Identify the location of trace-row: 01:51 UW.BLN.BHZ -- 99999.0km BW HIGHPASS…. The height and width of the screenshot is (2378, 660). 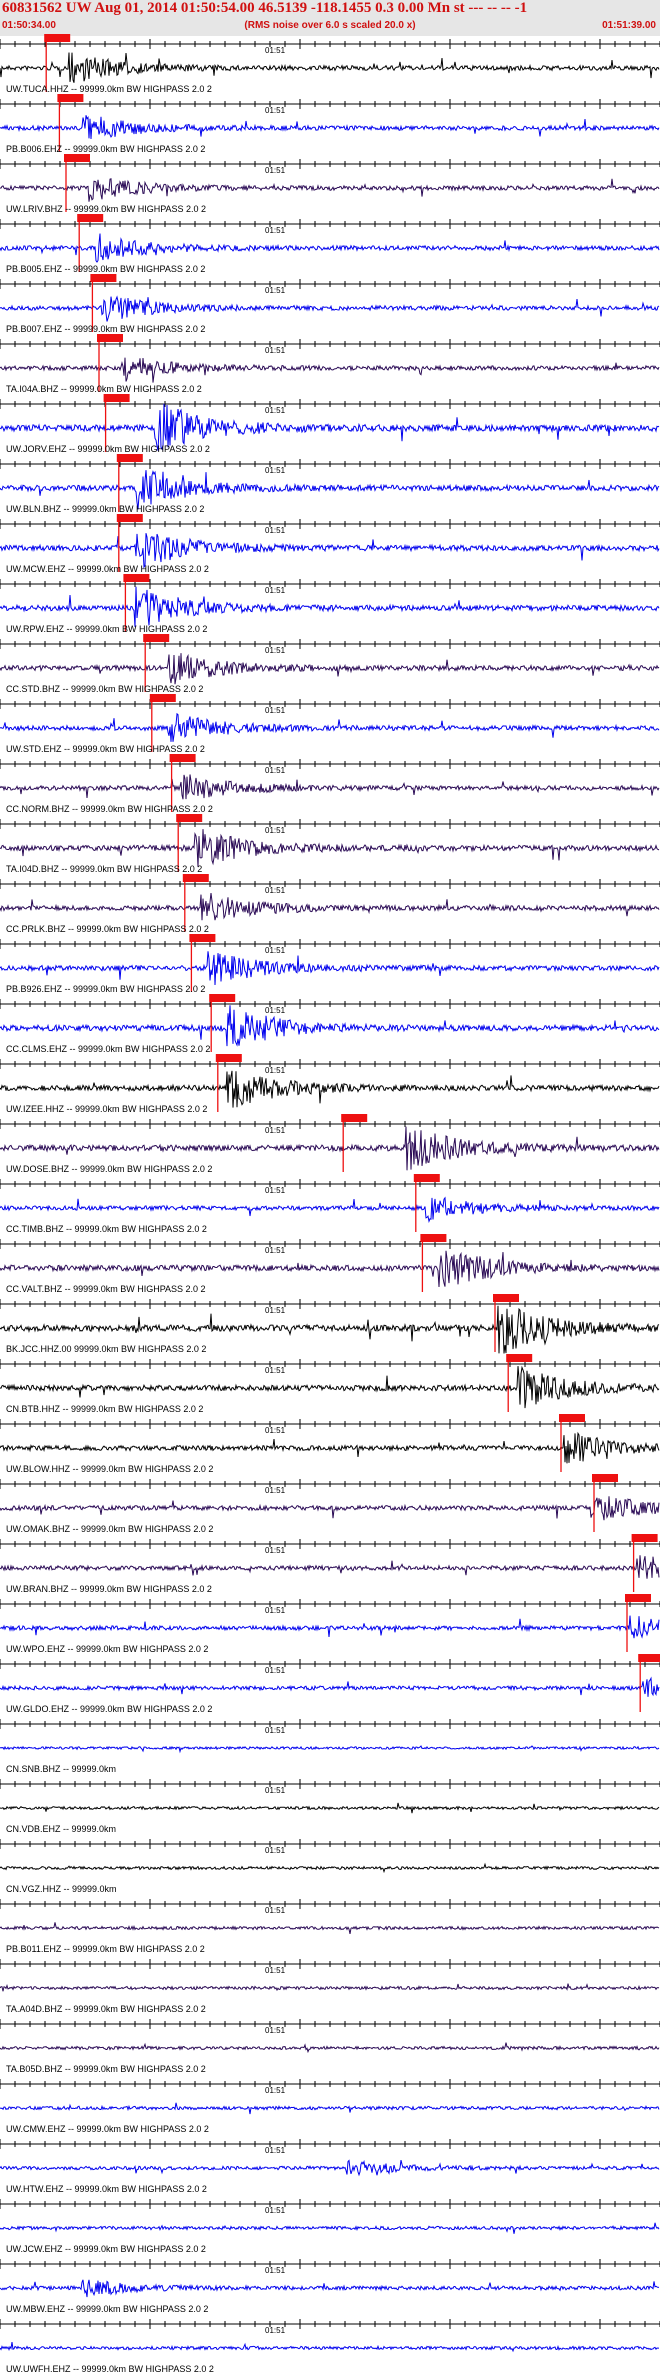
(330, 484).